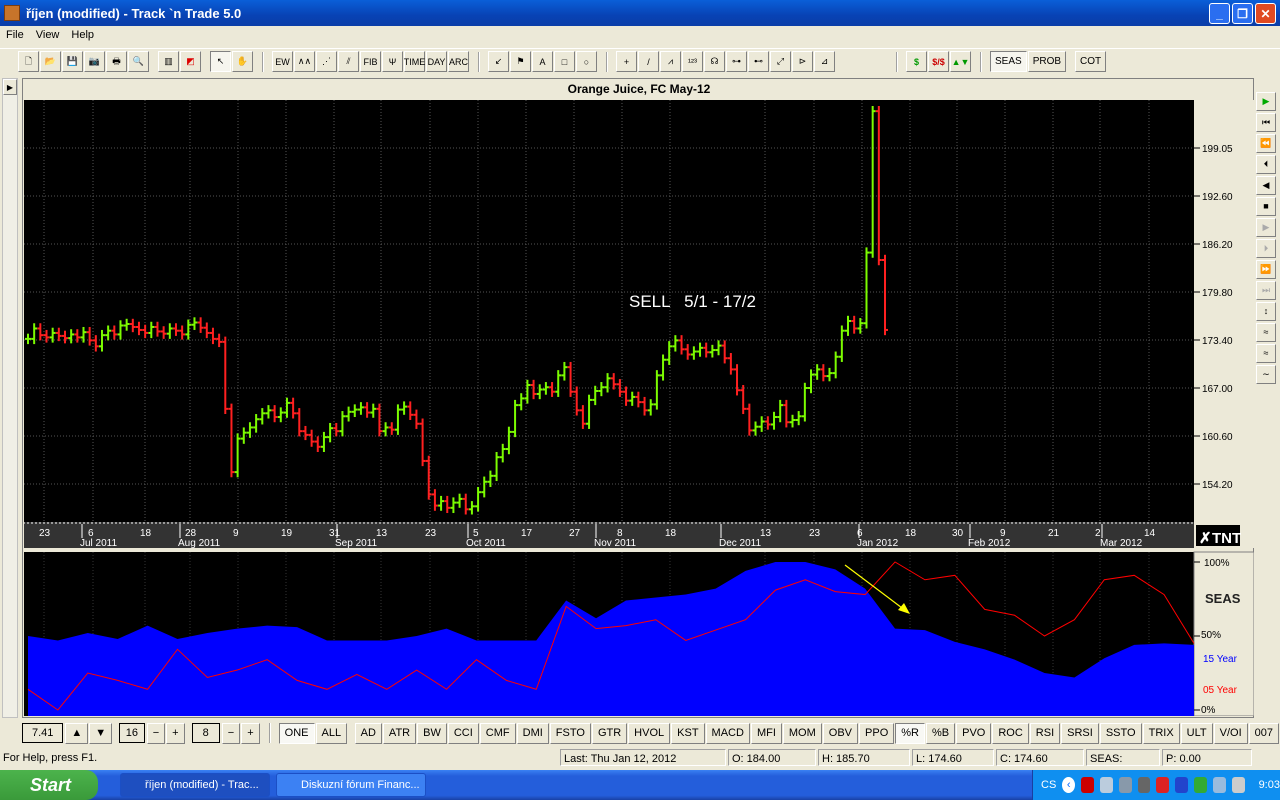 This screenshot has height=800, width=1280. Describe the element at coordinates (432, 733) in the screenshot. I see `indicator-bw-button: BW` at that location.